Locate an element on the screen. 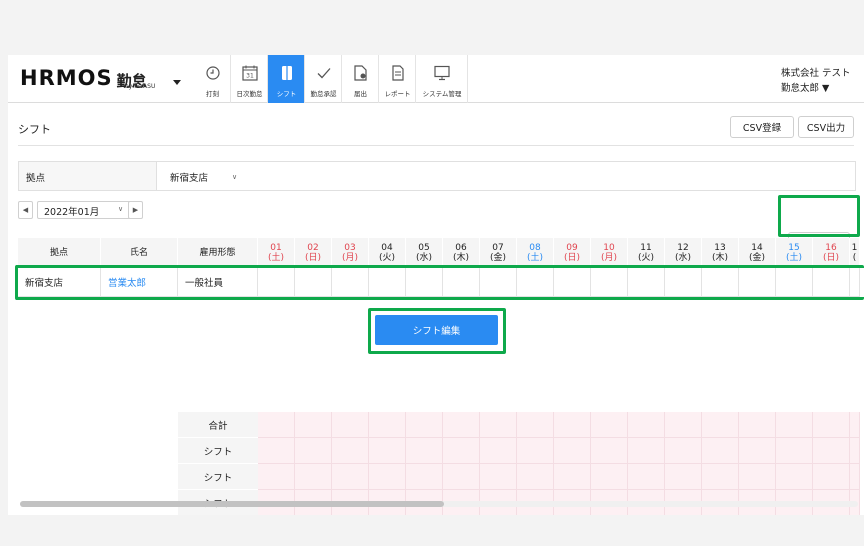 The image size is (864, 546). nav-label: システム管理 is located at coordinates (442, 94).